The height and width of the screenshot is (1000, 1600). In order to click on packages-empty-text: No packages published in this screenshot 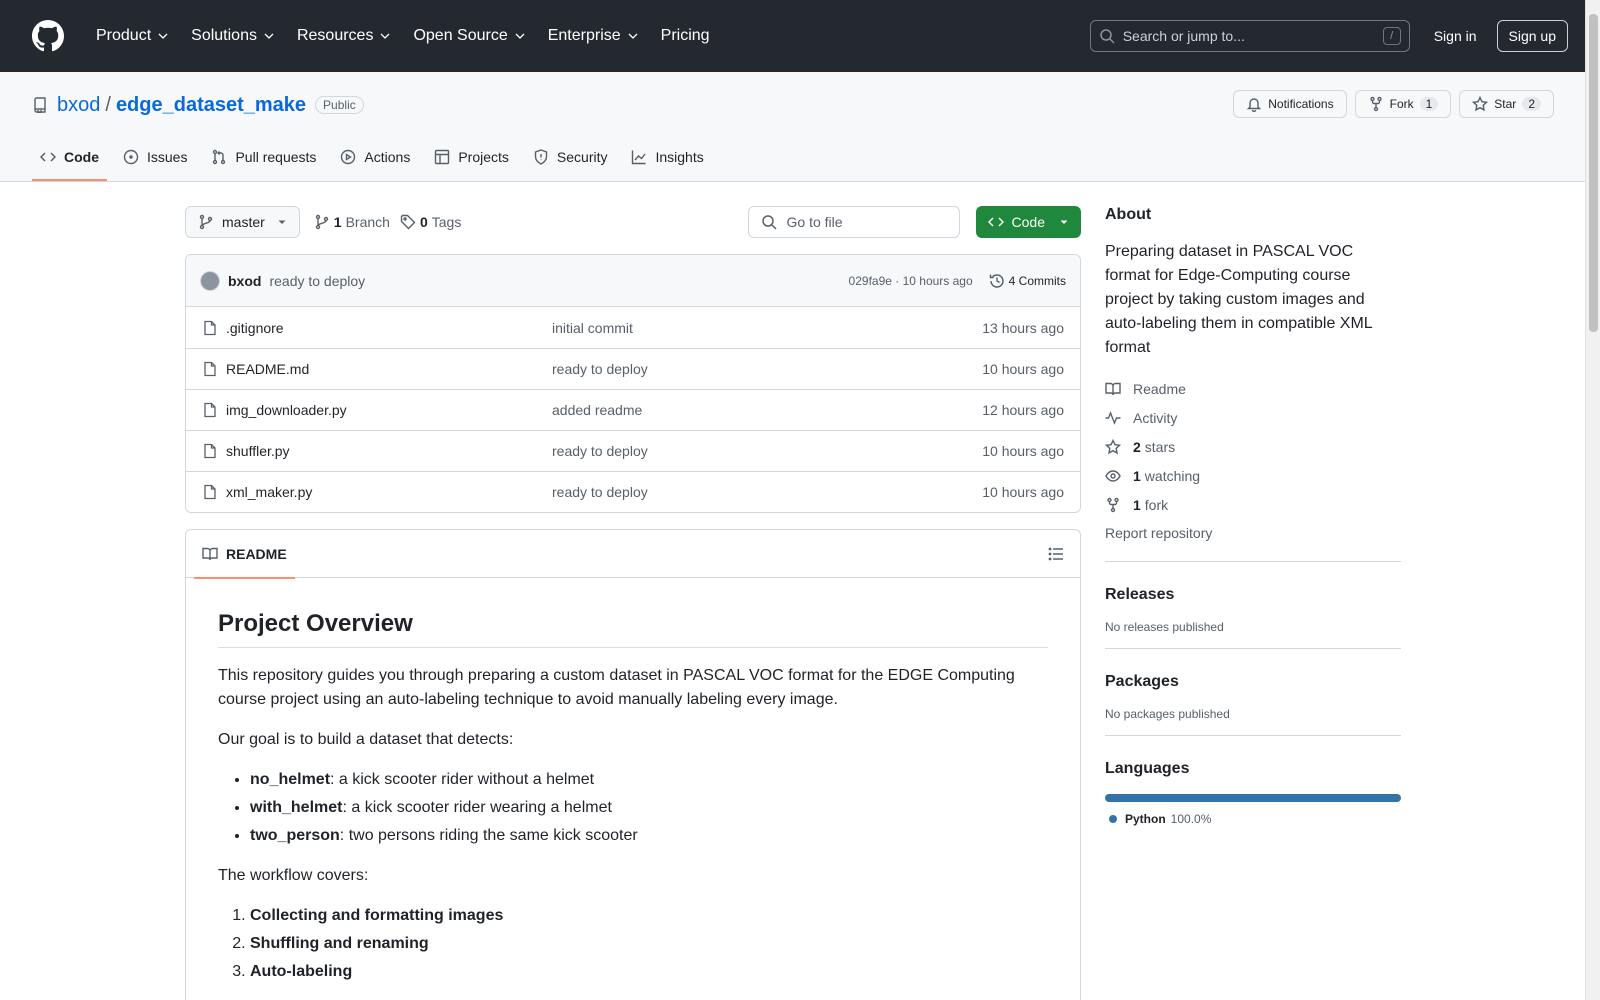, I will do `click(1167, 714)`.